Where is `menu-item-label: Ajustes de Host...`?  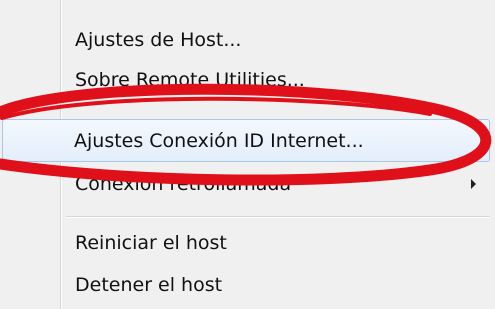 menu-item-label: Ajustes de Host... is located at coordinates (158, 40).